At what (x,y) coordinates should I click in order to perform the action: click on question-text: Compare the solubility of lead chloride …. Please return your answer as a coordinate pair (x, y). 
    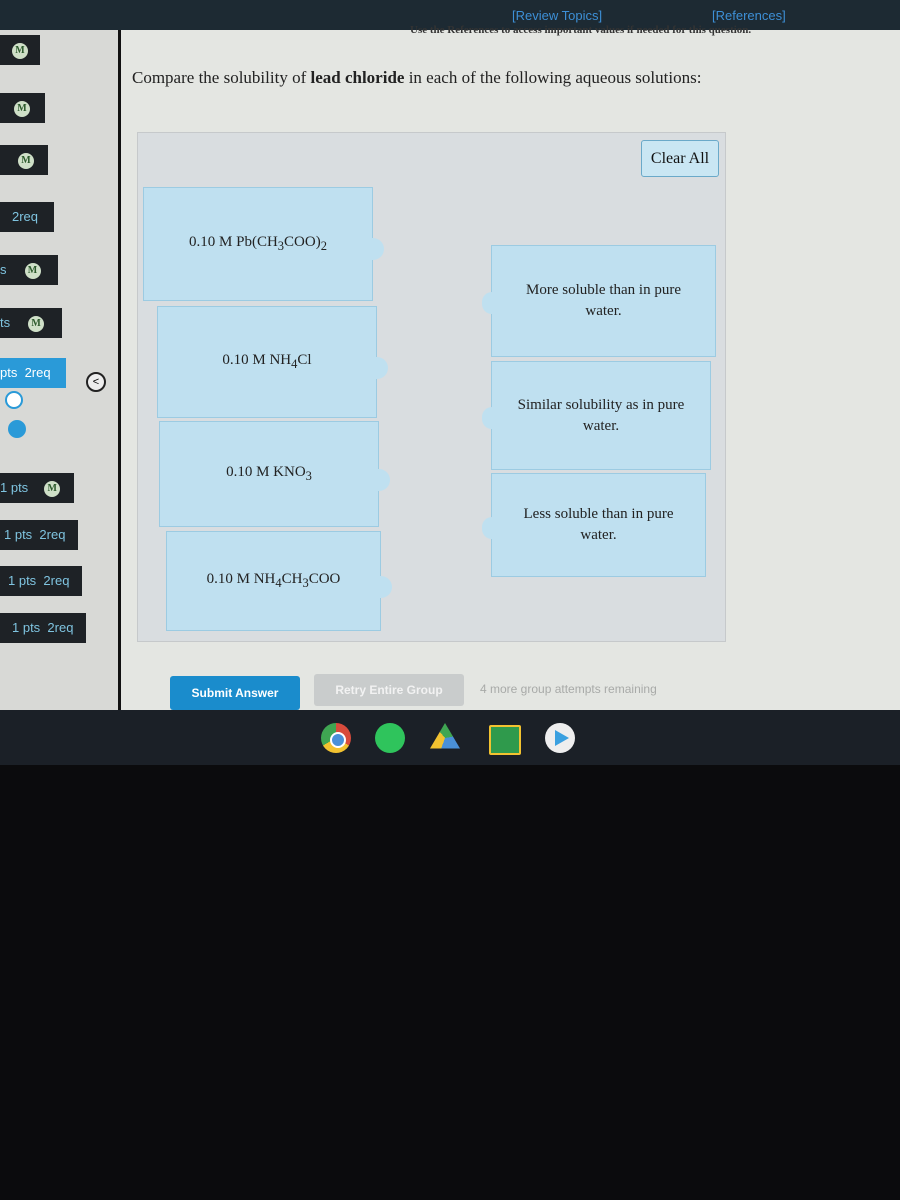
    Looking at the image, I should click on (416, 78).